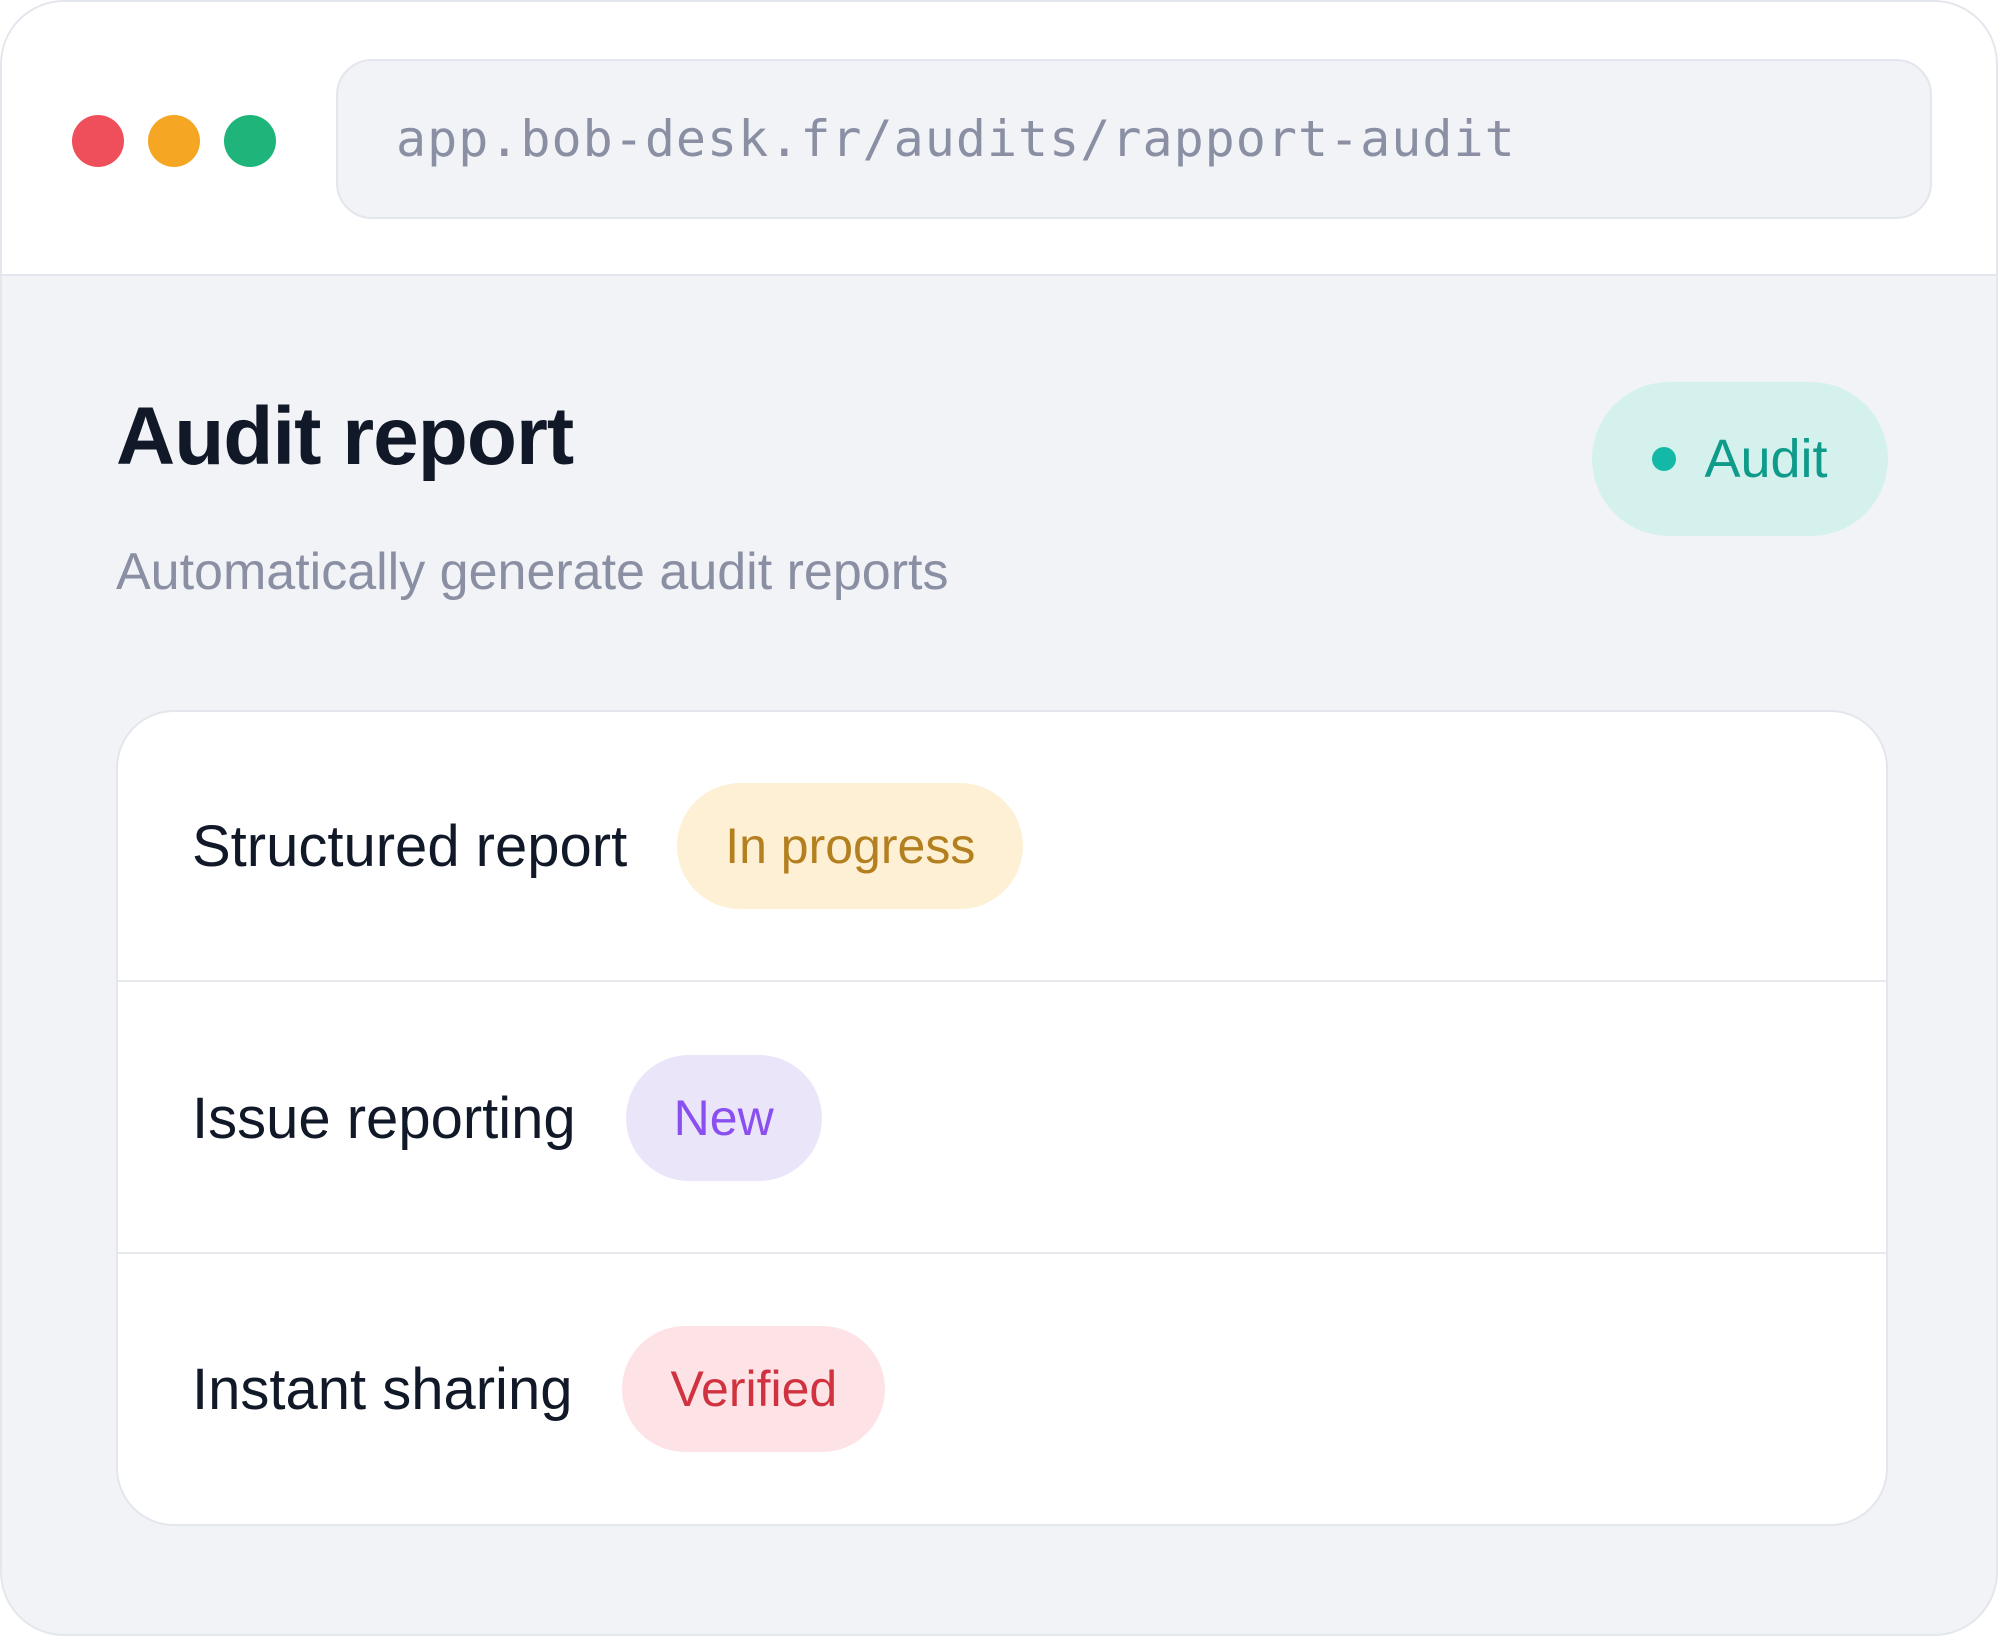 This screenshot has height=1638, width=2000. What do you see at coordinates (174, 141) in the screenshot?
I see `minimize-window-button` at bounding box center [174, 141].